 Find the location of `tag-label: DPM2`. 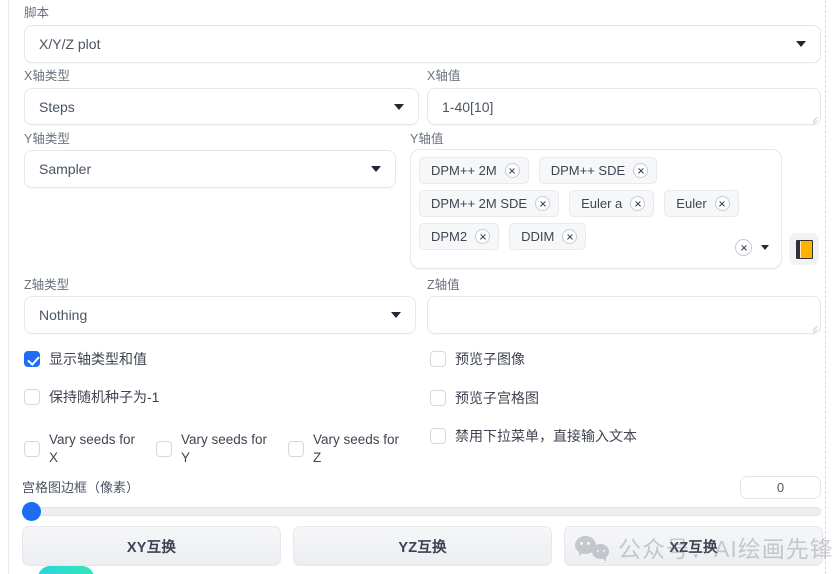

tag-label: DPM2 is located at coordinates (449, 236).